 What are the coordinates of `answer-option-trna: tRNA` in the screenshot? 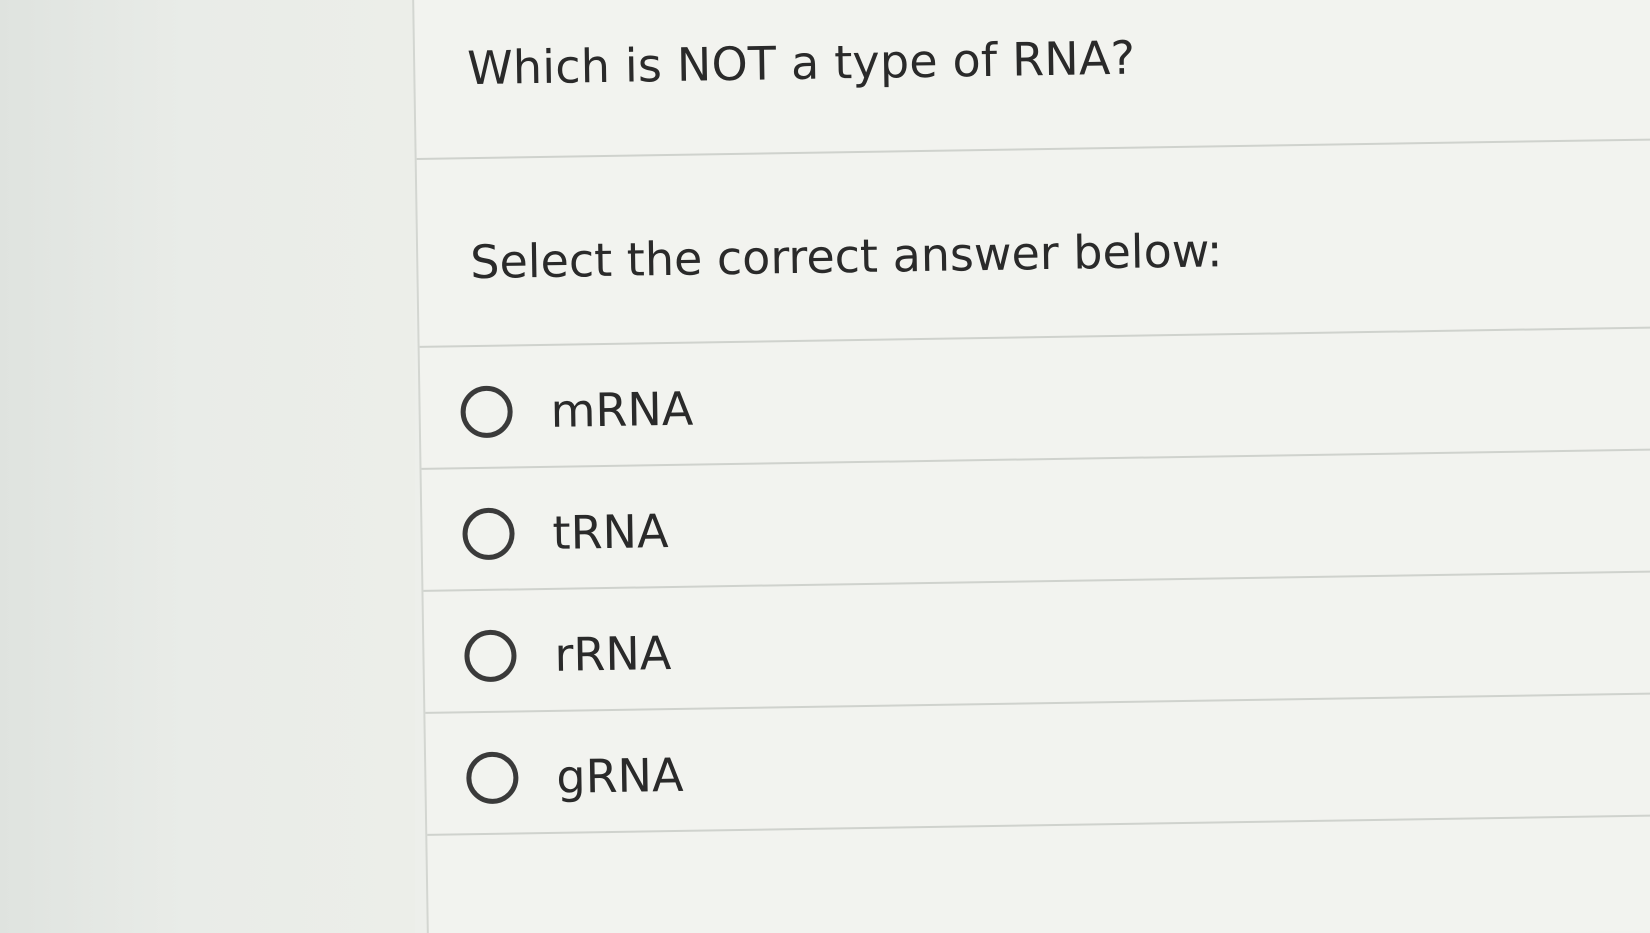 It's located at (1056, 524).